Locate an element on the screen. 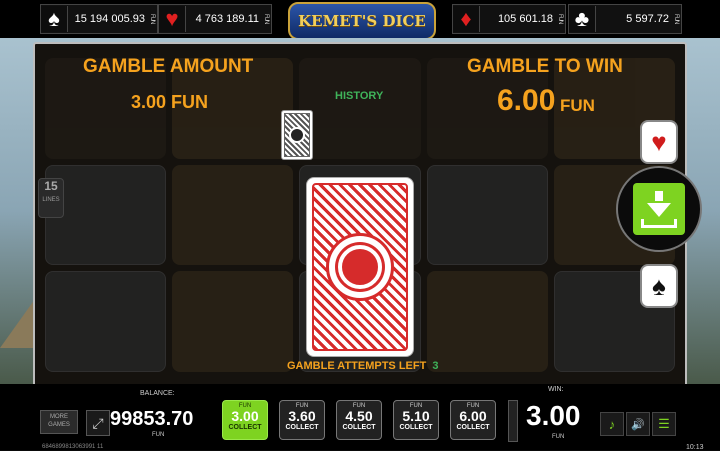 The width and height of the screenshot is (720, 451). win-currency: FUN is located at coordinates (558, 437).